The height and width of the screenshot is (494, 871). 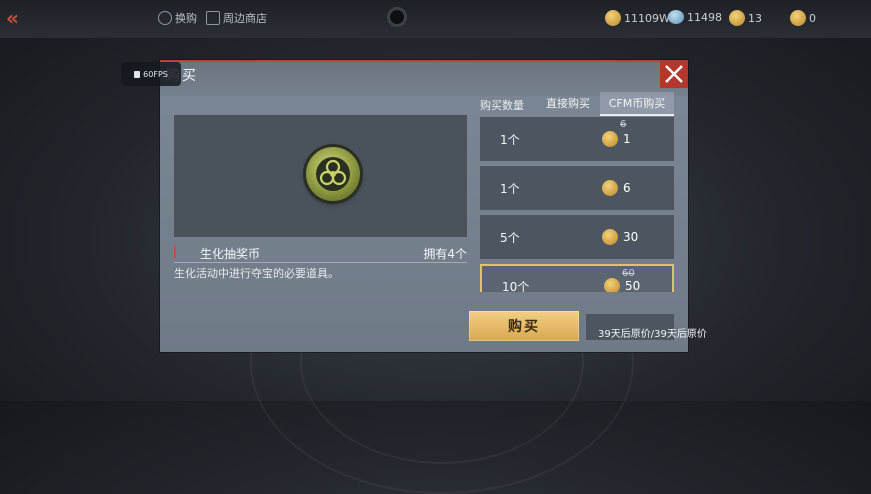 What do you see at coordinates (622, 285) in the screenshot?
I see `option-price: 50` at bounding box center [622, 285].